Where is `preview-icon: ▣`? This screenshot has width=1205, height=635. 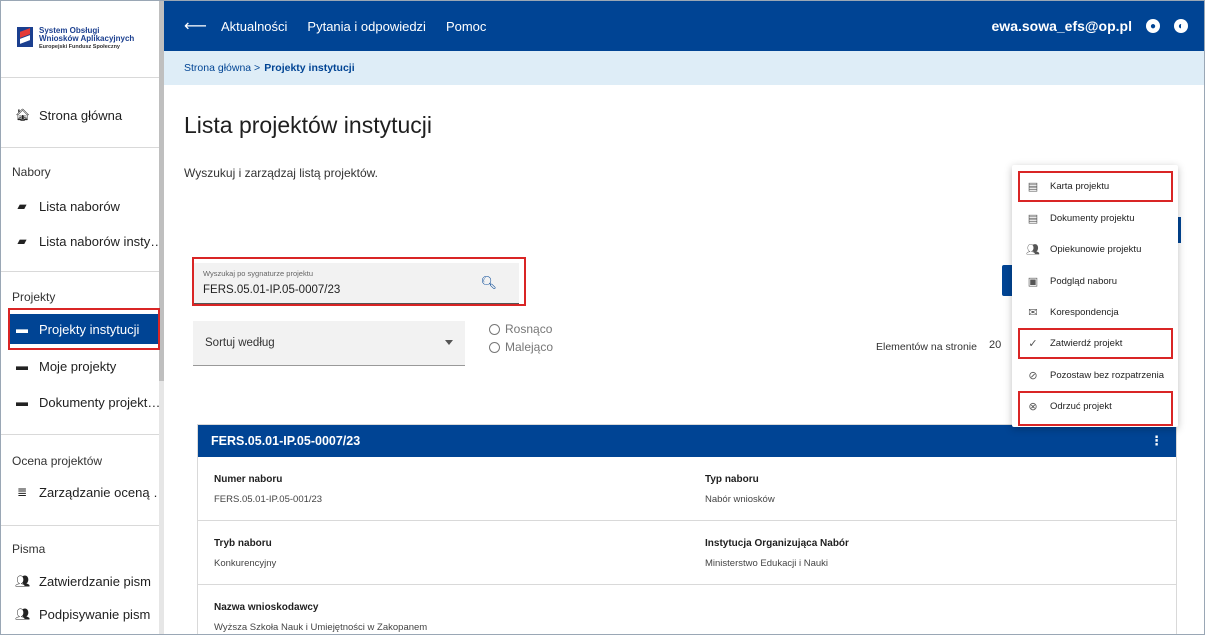 preview-icon: ▣ is located at coordinates (1033, 282).